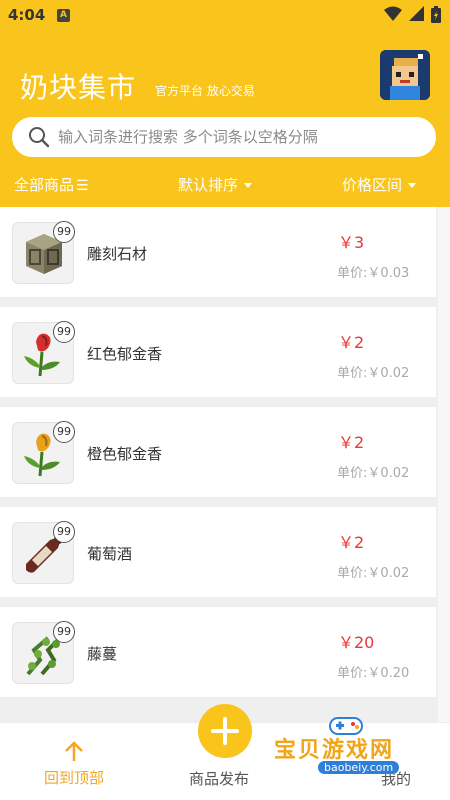 Image resolution: width=450 pixels, height=800 pixels. Describe the element at coordinates (219, 778) in the screenshot. I see `publish-label: 商品发布` at that location.